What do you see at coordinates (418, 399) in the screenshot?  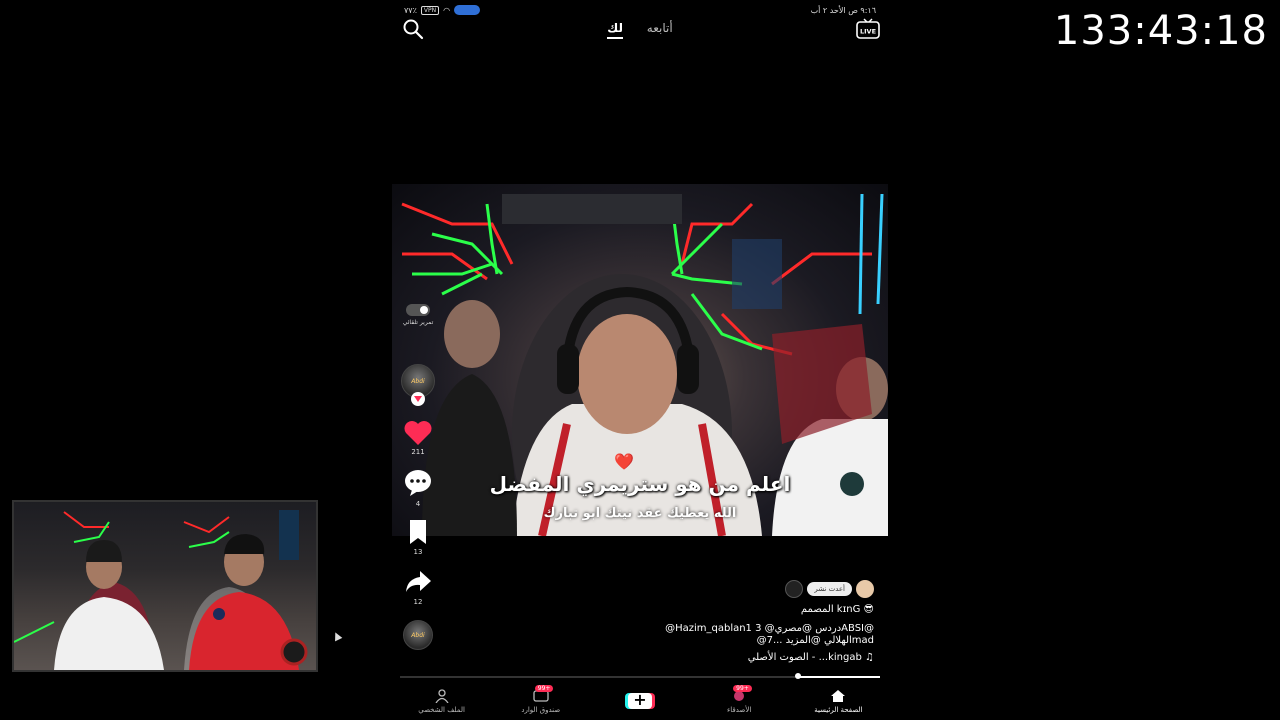 I see `follow-icon` at bounding box center [418, 399].